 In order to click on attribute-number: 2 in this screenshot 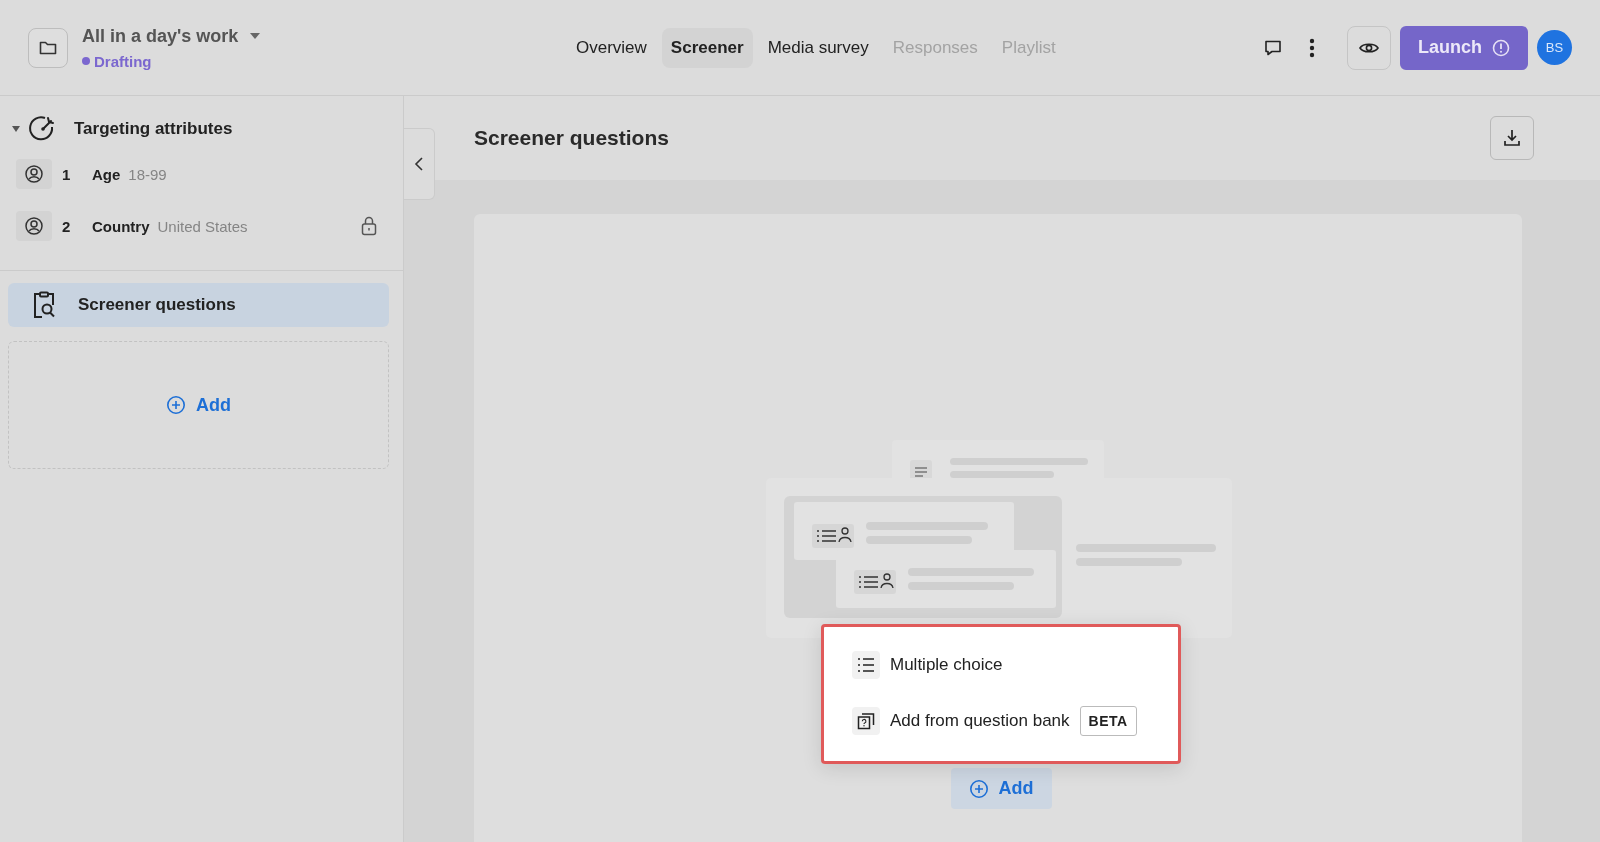, I will do `click(67, 226)`.